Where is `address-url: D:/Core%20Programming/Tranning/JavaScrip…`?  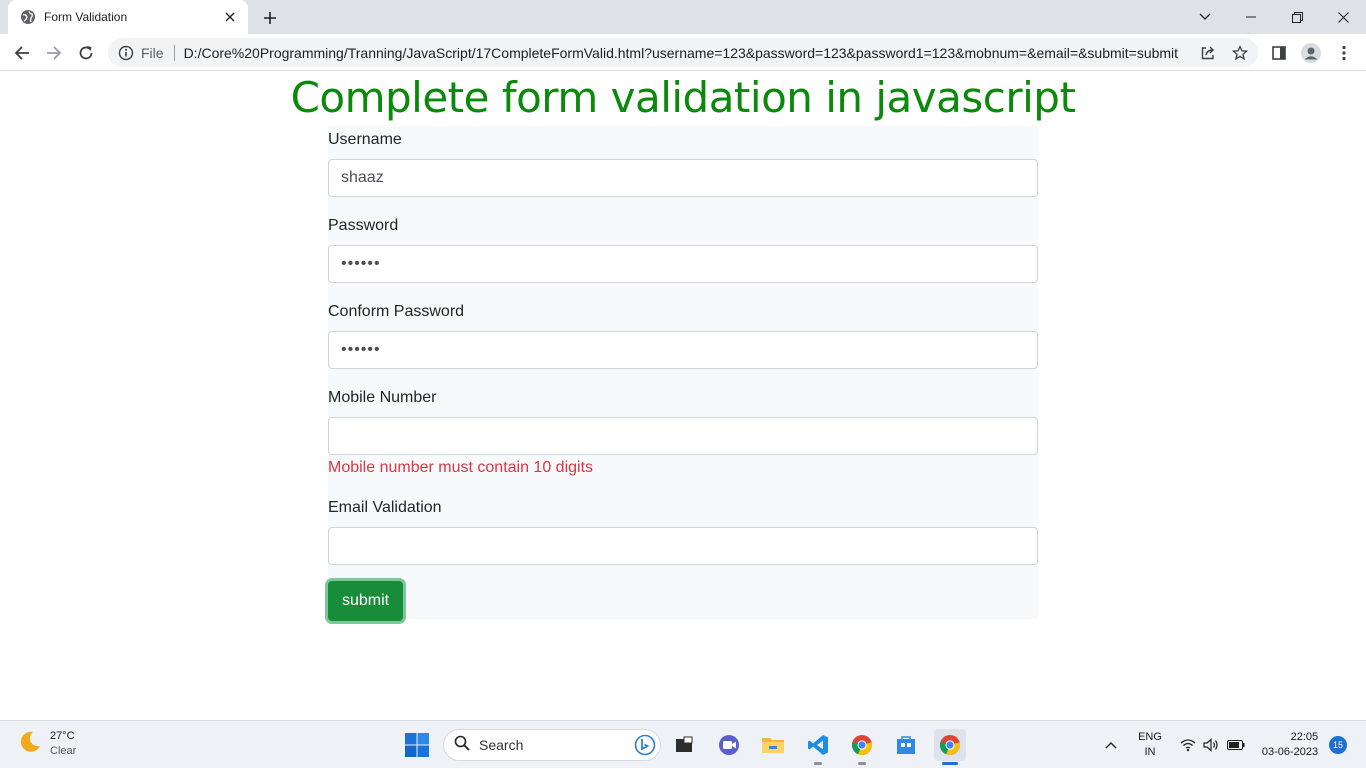
address-url: D:/Core%20Programming/Tranning/JavaScrip… is located at coordinates (681, 53).